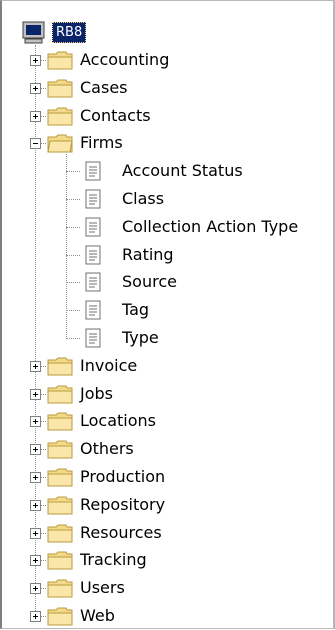  Describe the element at coordinates (148, 254) in the screenshot. I see `tree-leaf-label: Rating` at that location.